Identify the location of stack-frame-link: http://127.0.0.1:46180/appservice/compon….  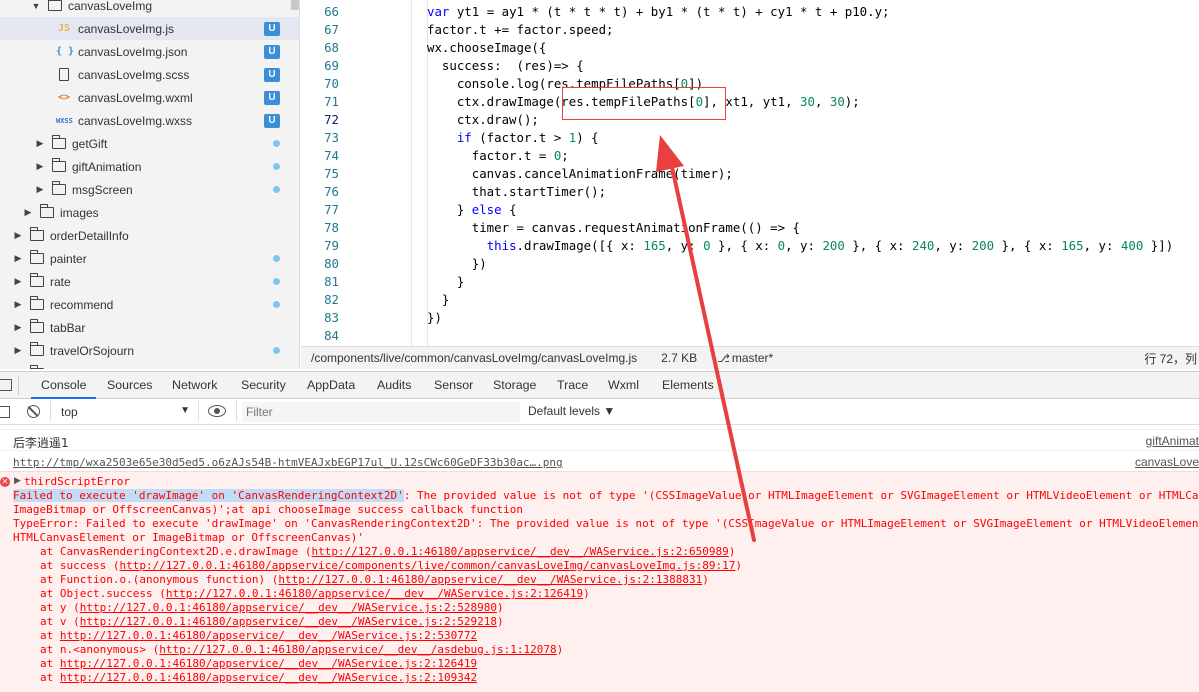
(427, 565).